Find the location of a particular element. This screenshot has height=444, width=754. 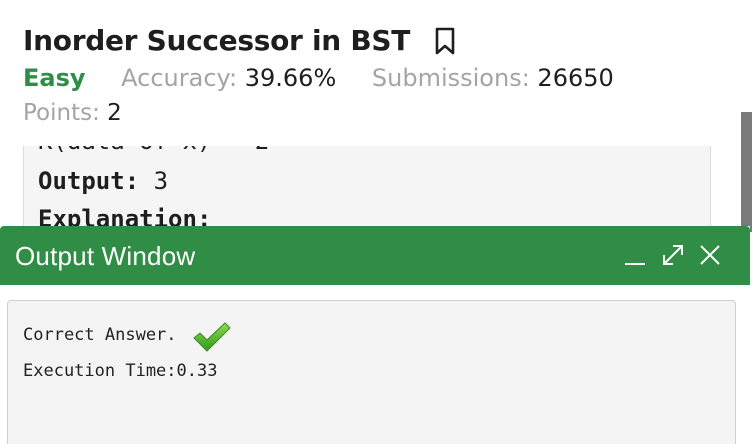

points-value: 2 is located at coordinates (114, 113).